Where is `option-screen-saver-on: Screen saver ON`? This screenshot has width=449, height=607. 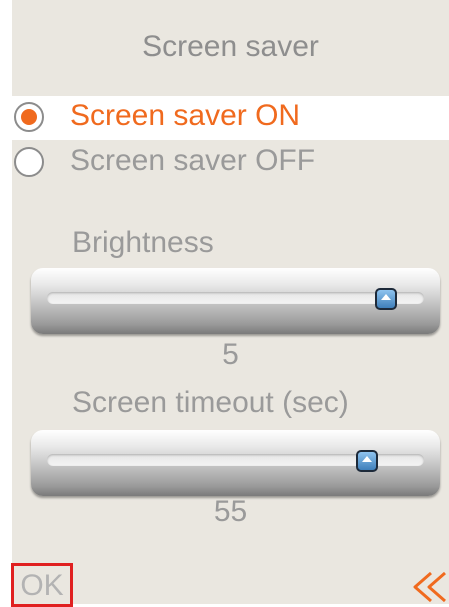
option-screen-saver-on: Screen saver ON is located at coordinates (230, 118).